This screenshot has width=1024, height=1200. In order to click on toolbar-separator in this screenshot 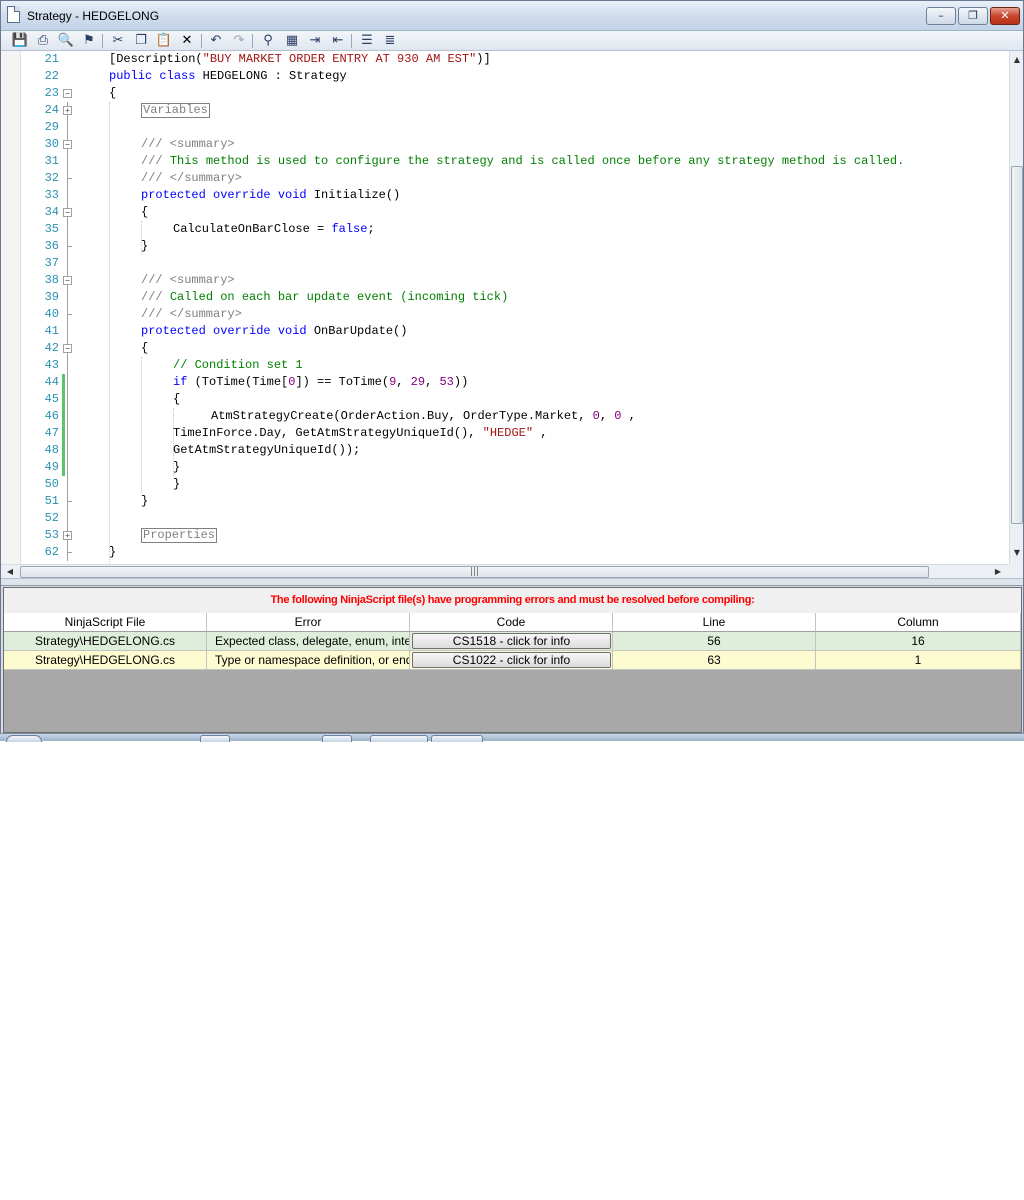, I will do `click(201, 41)`.